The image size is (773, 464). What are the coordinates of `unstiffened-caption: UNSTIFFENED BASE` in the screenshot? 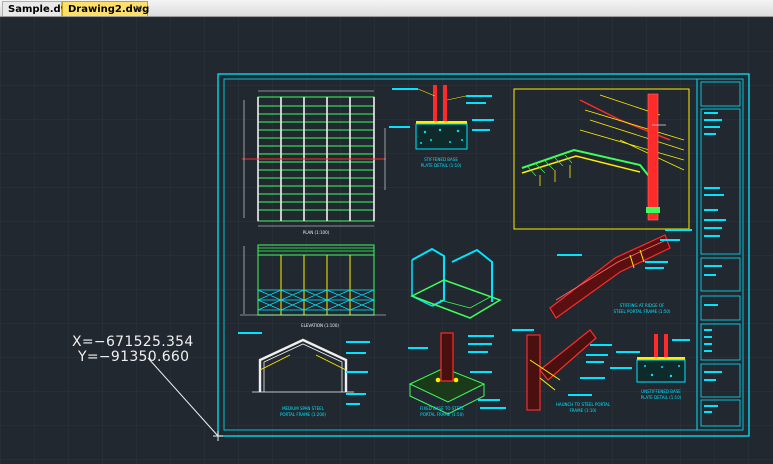 It's located at (661, 391).